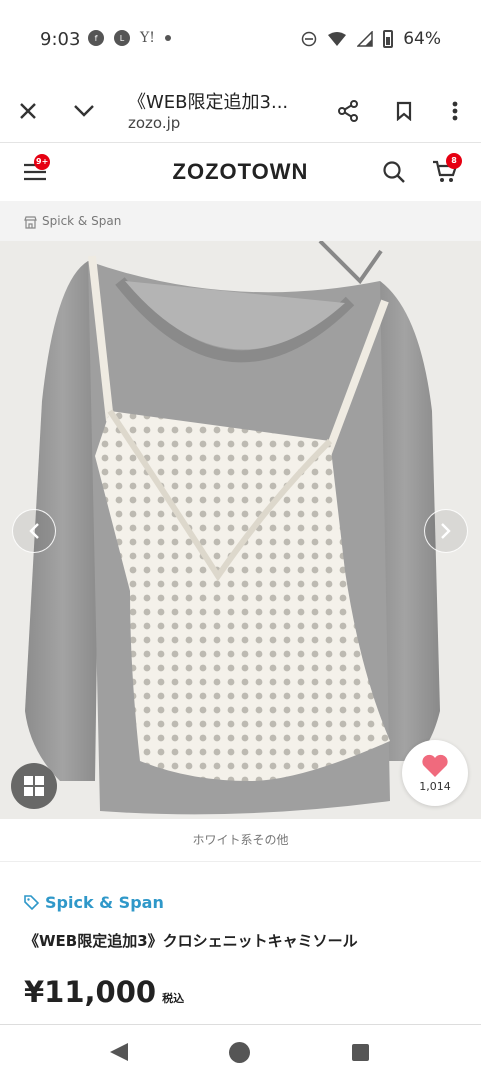 The height and width of the screenshot is (1081, 481). What do you see at coordinates (28, 111) in the screenshot?
I see `close-tab-icon` at bounding box center [28, 111].